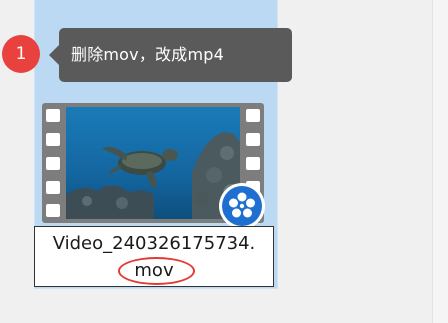  What do you see at coordinates (21, 54) in the screenshot?
I see `step-number-badge: 1` at bounding box center [21, 54].